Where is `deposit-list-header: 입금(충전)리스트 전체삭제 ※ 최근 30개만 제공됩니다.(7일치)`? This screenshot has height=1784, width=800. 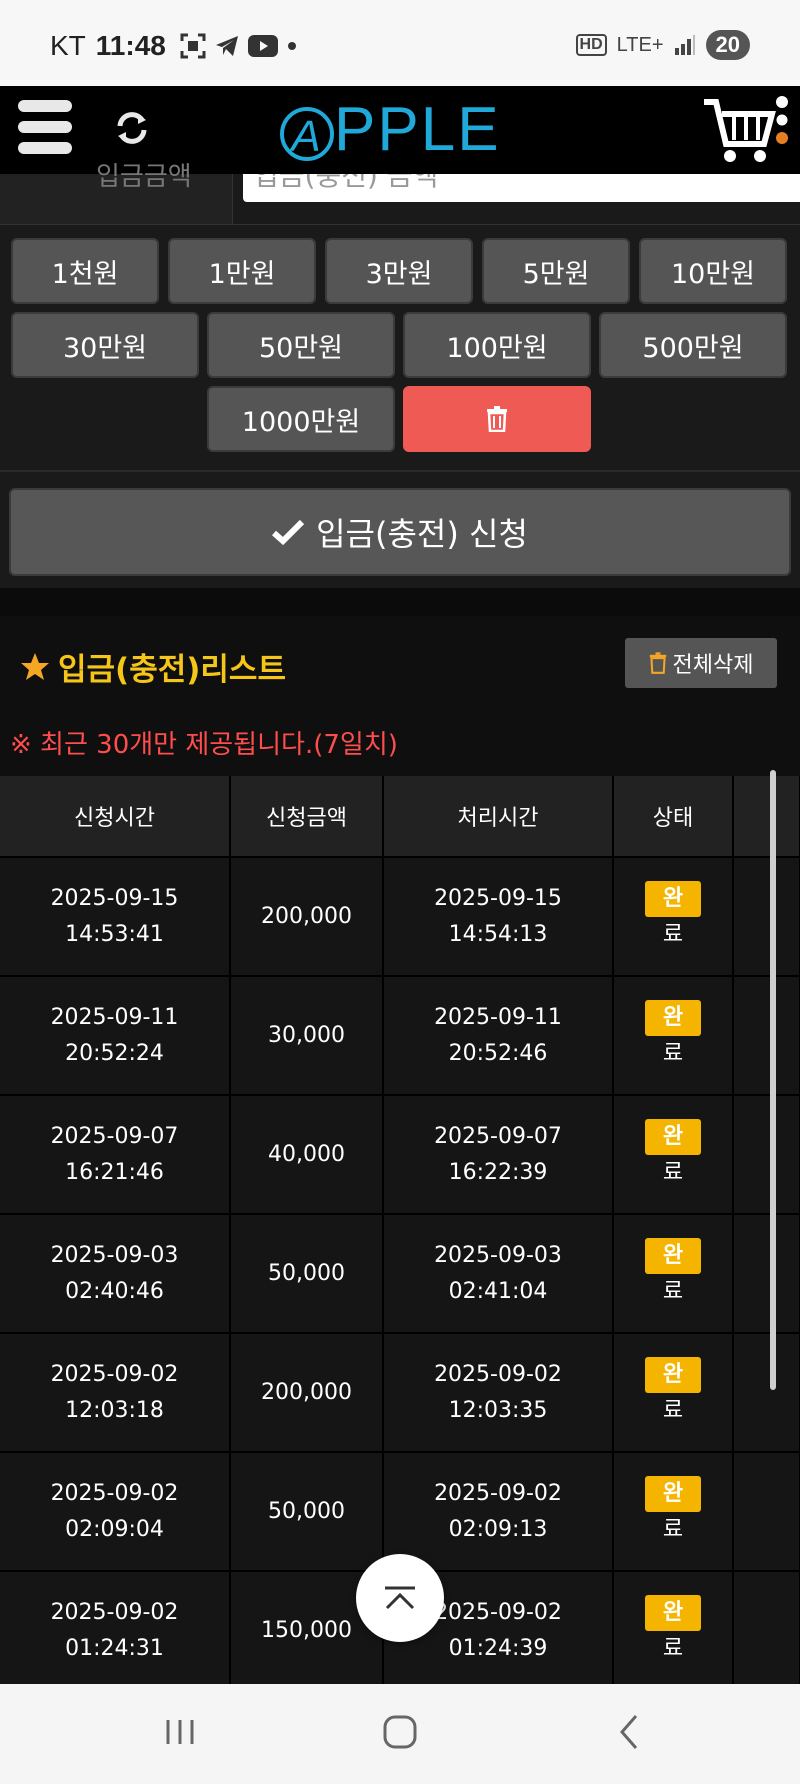 deposit-list-header: 입금(충전)리스트 전체삭제 ※ 최근 30개만 제공됩니다.(7일치) is located at coordinates (400, 696).